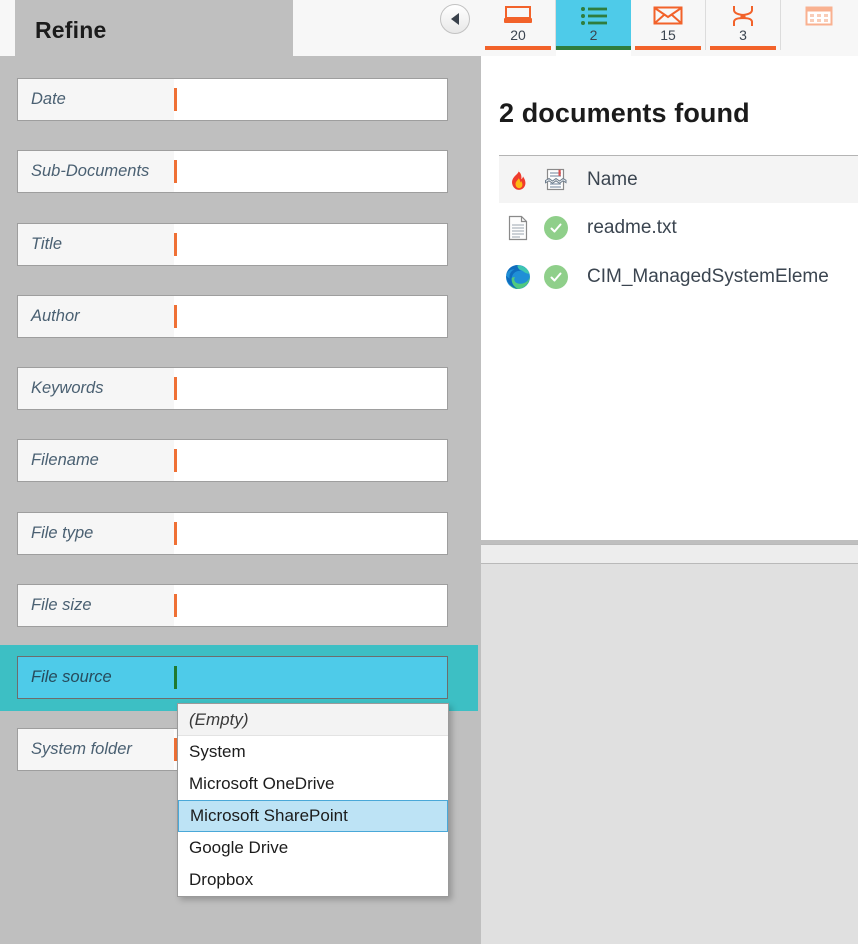 This screenshot has width=858, height=944. I want to click on field-value-date, so click(312, 99).